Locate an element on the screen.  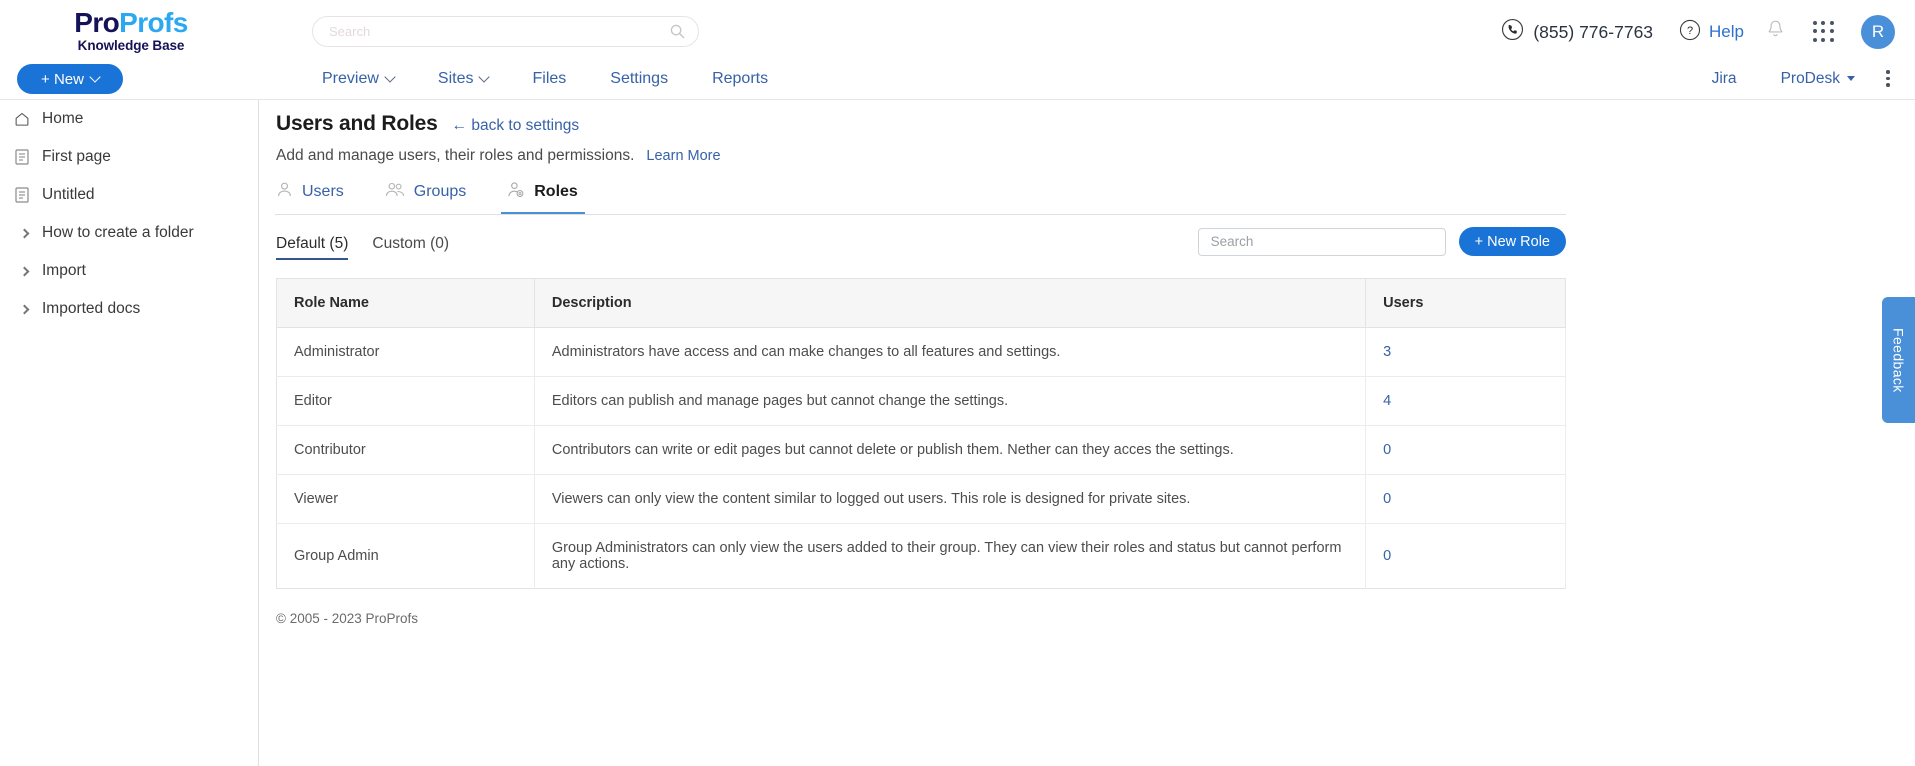
nav-left-group: Preview Sites Files Settings Reports is located at coordinates (545, 78).